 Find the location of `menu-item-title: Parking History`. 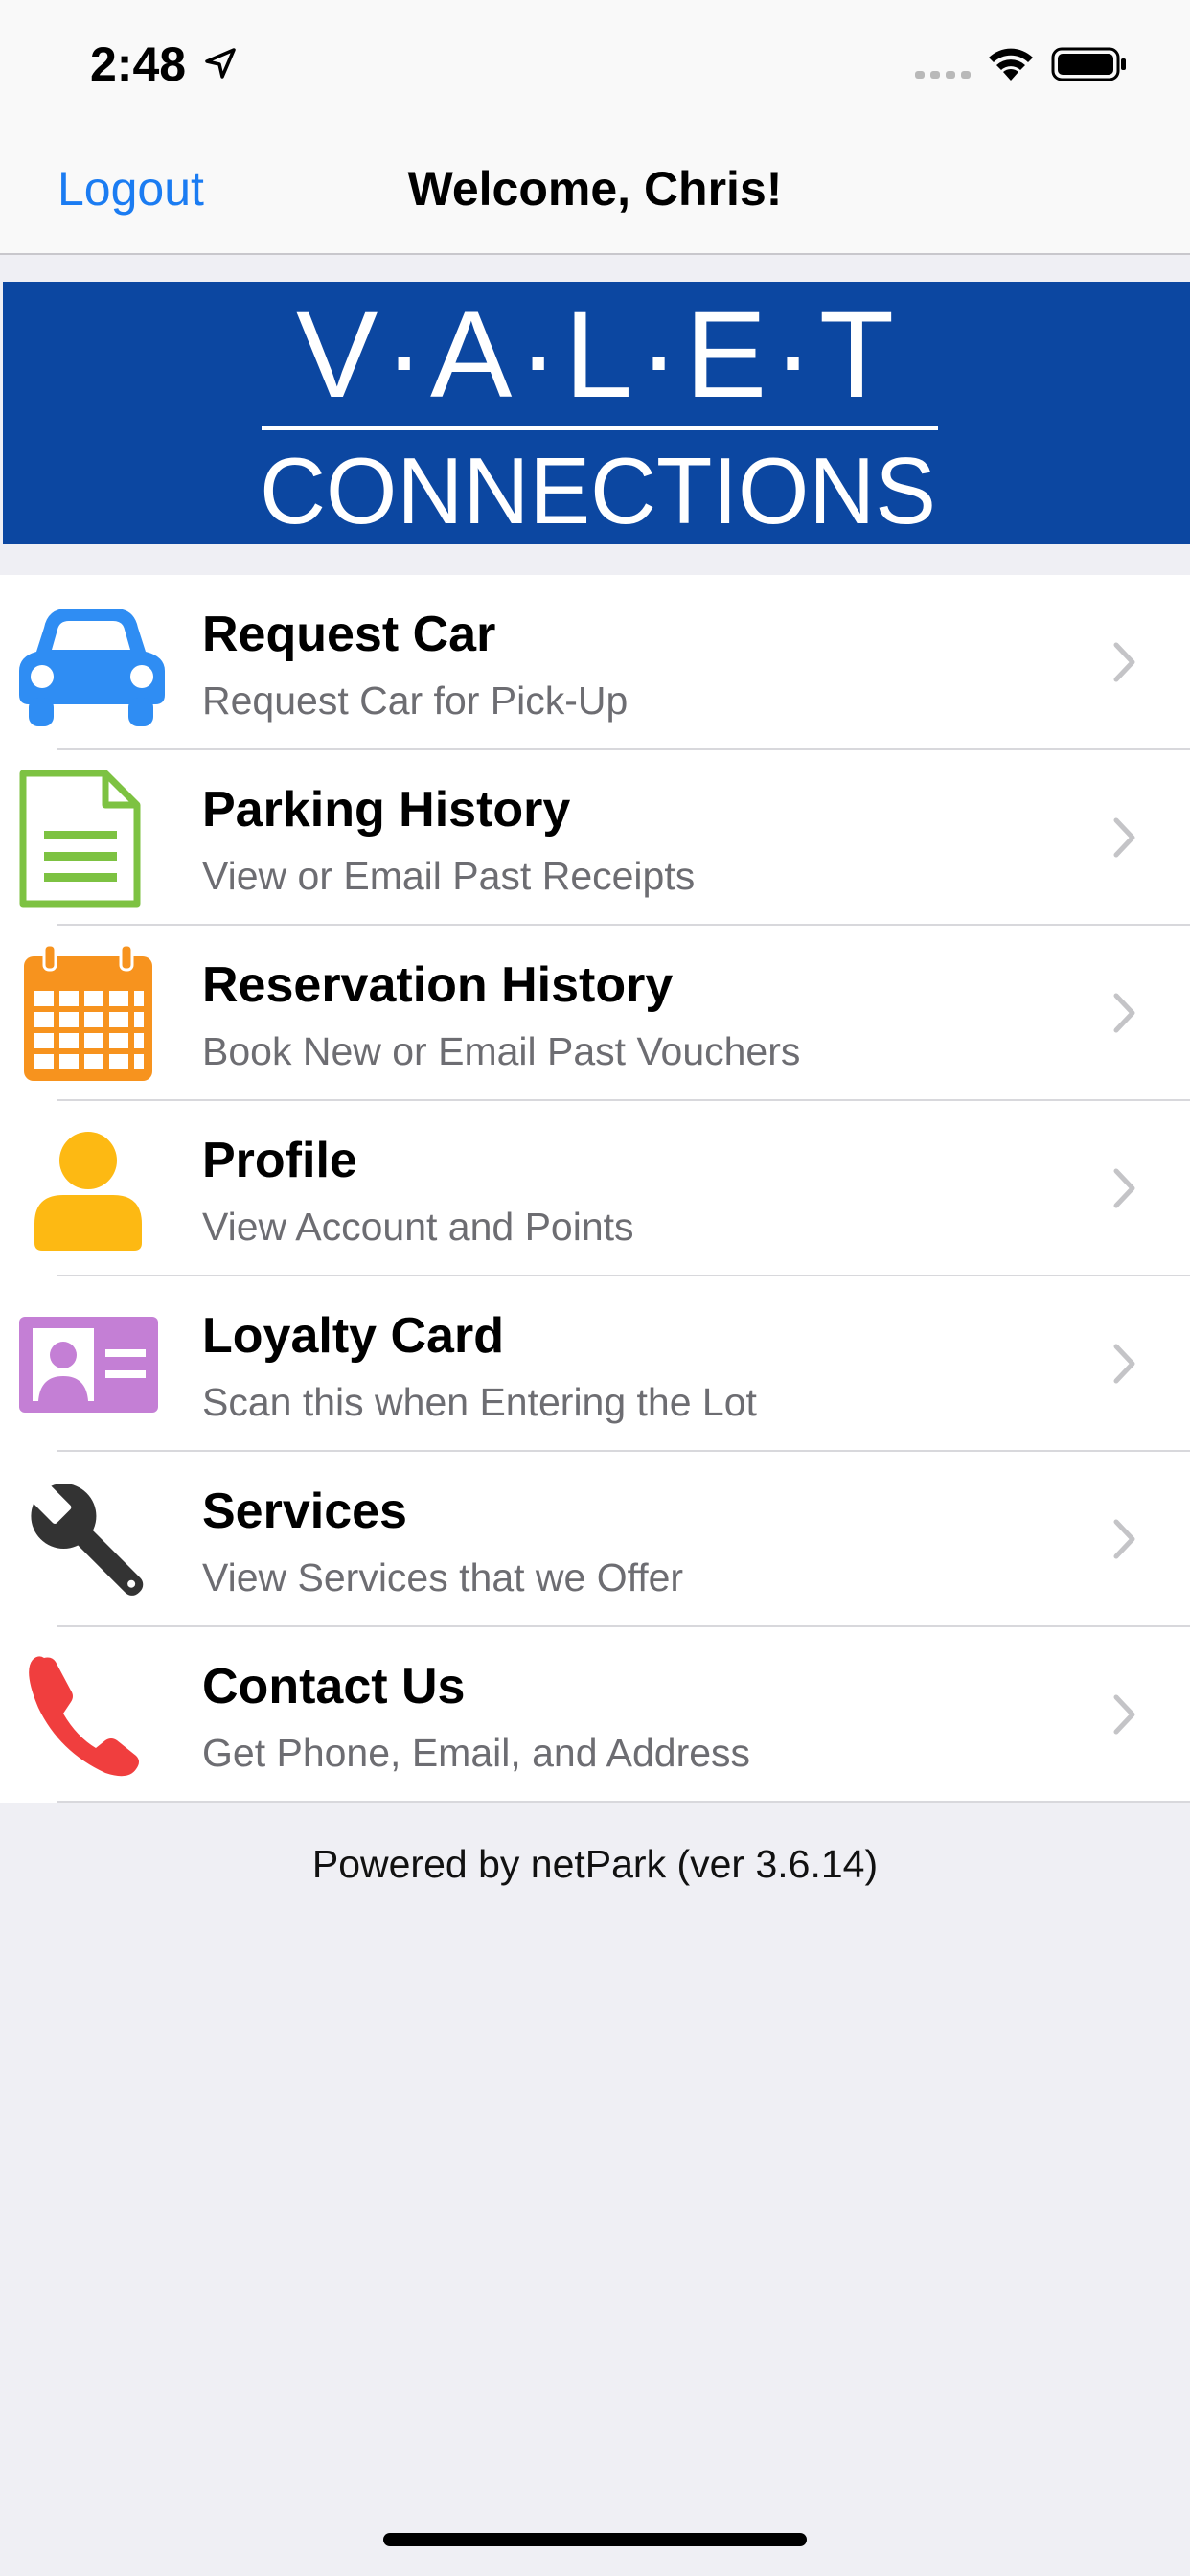

menu-item-title: Parking History is located at coordinates (387, 810).